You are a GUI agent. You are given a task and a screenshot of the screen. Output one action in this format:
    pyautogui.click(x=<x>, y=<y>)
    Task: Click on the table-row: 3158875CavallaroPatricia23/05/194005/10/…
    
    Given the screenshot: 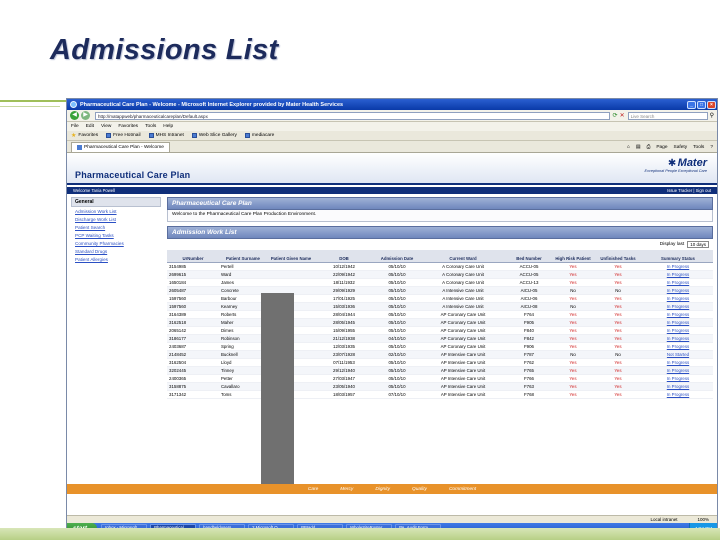 What is the action you would take?
    pyautogui.click(x=440, y=386)
    